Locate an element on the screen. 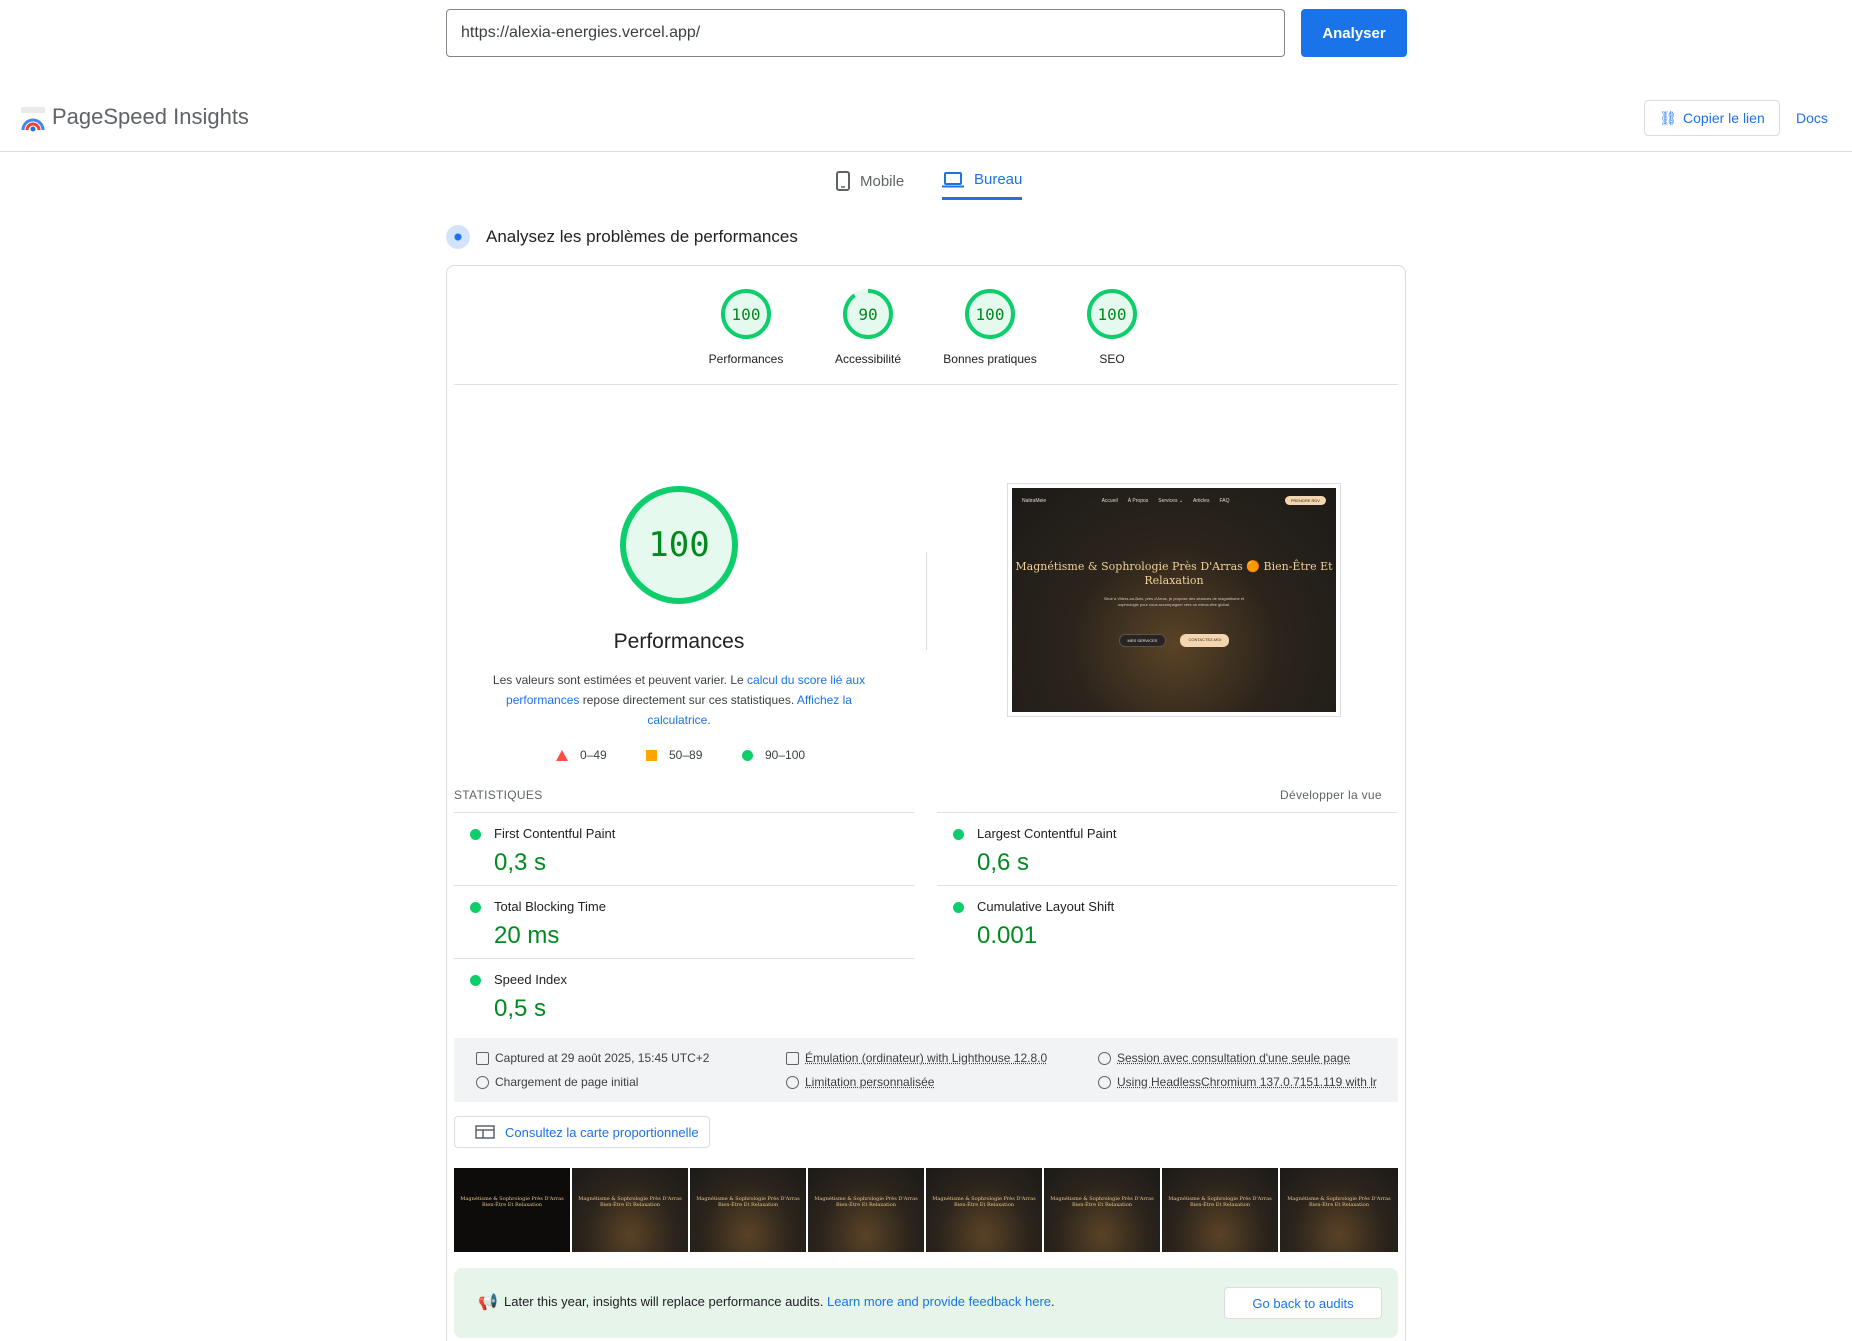  treemap-button: Consultez la carte proportionnelle is located at coordinates (582, 1132).